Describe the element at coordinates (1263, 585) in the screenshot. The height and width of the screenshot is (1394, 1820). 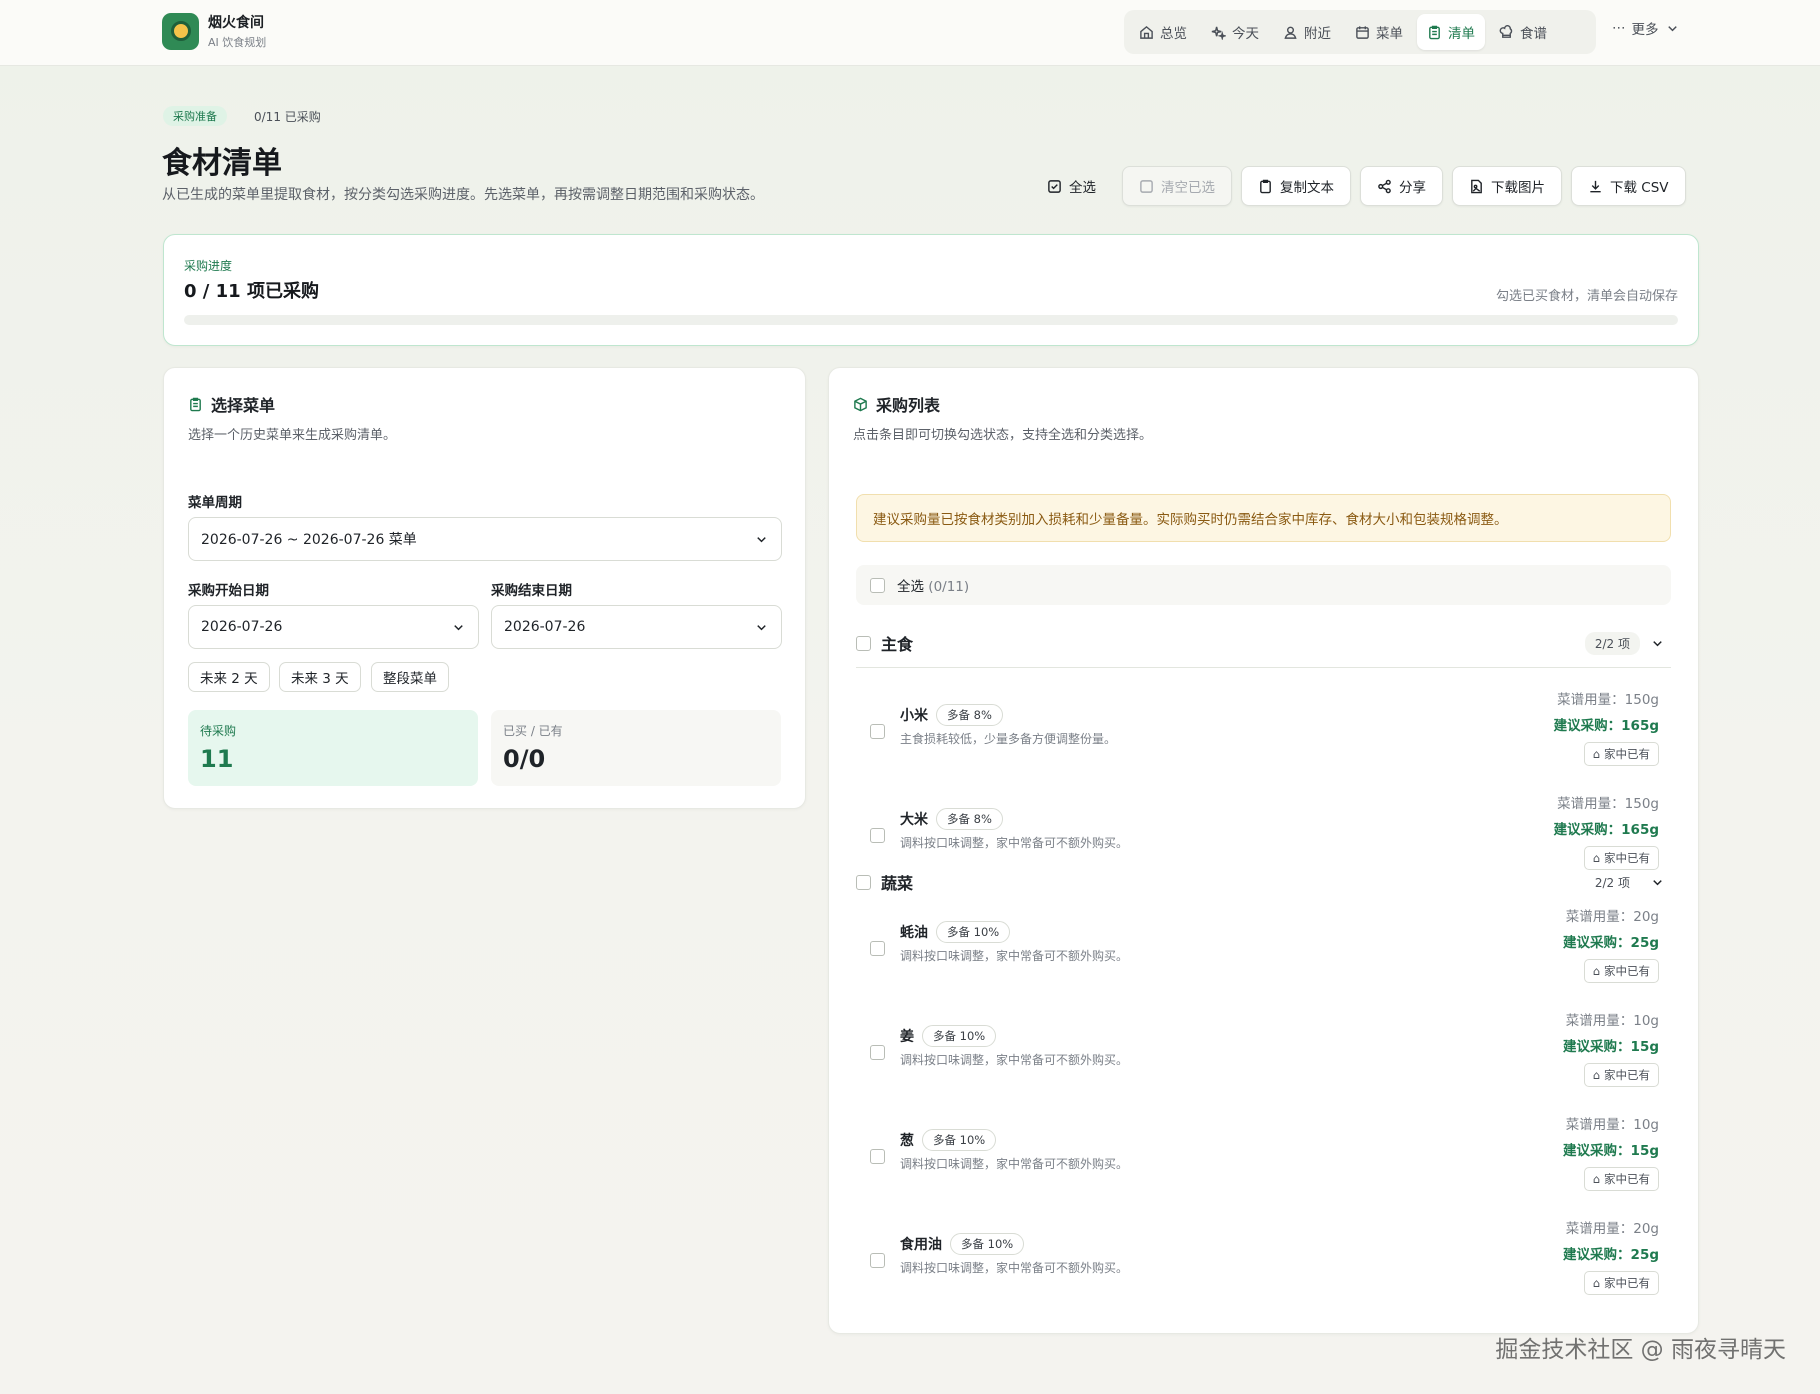
I see `select-all-row: 全选 (0/11)` at that location.